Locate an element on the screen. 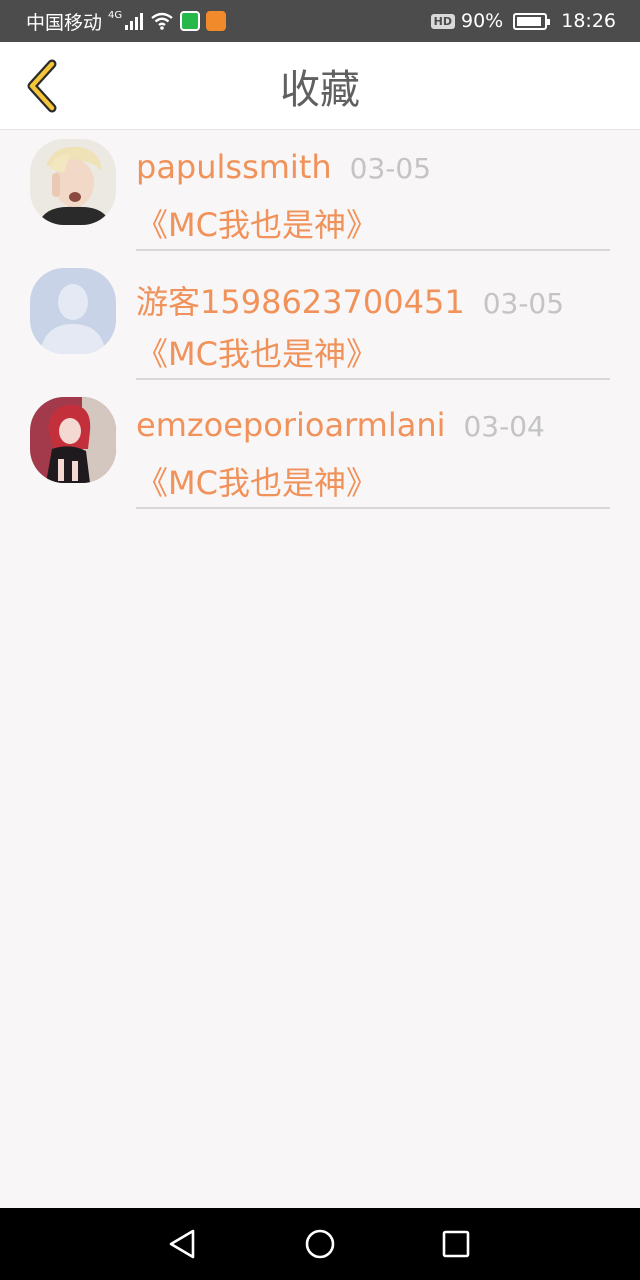 The image size is (640, 1280). page-title: 收藏 is located at coordinates (320, 90).